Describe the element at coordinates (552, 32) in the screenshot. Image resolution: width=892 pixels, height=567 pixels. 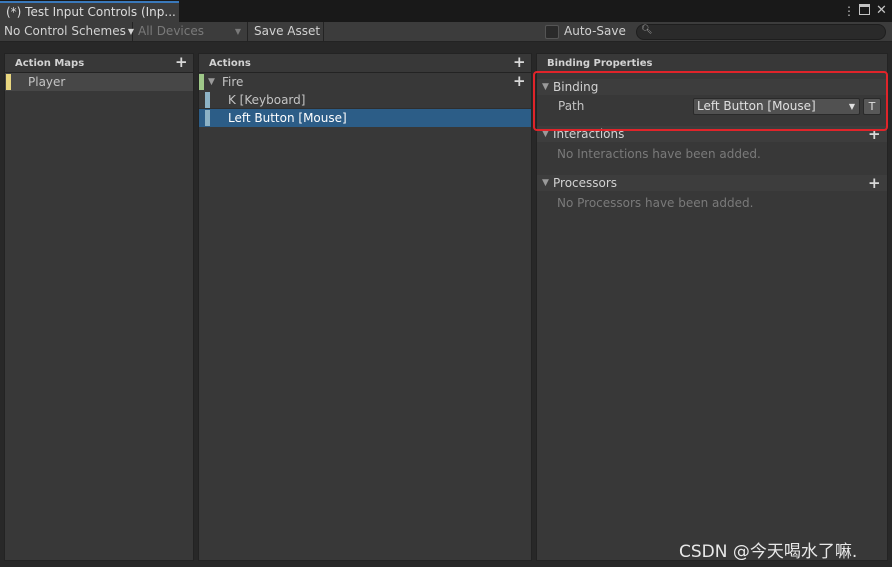
I see `auto-save-checkbox` at that location.